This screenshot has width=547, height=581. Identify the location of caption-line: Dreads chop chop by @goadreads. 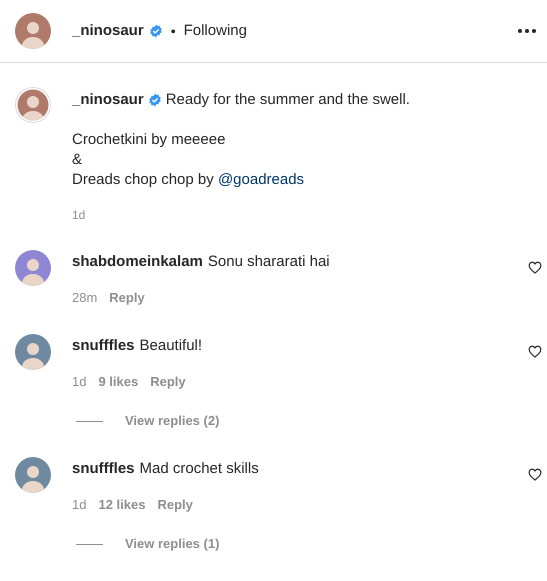
(189, 180).